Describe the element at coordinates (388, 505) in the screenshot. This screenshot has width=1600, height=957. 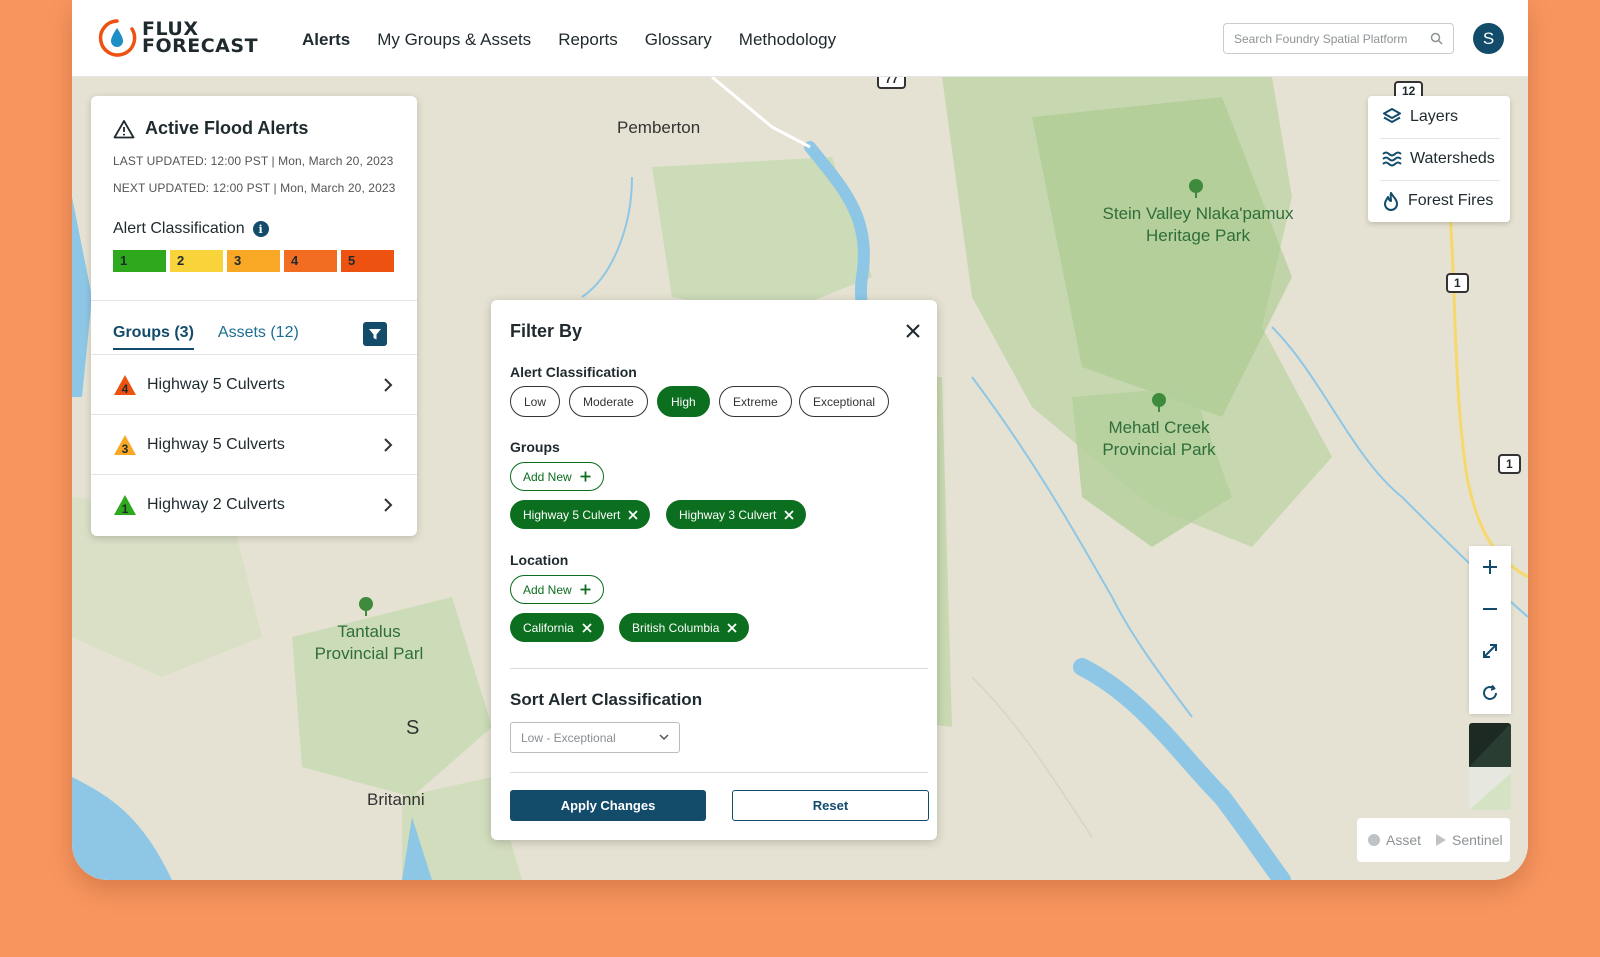
I see `chevron-right-icon` at that location.